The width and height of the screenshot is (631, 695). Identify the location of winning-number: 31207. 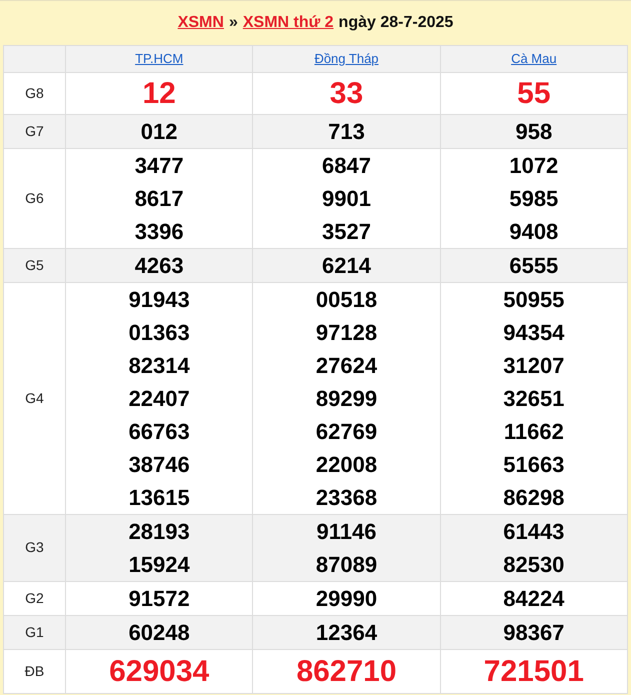
(533, 365).